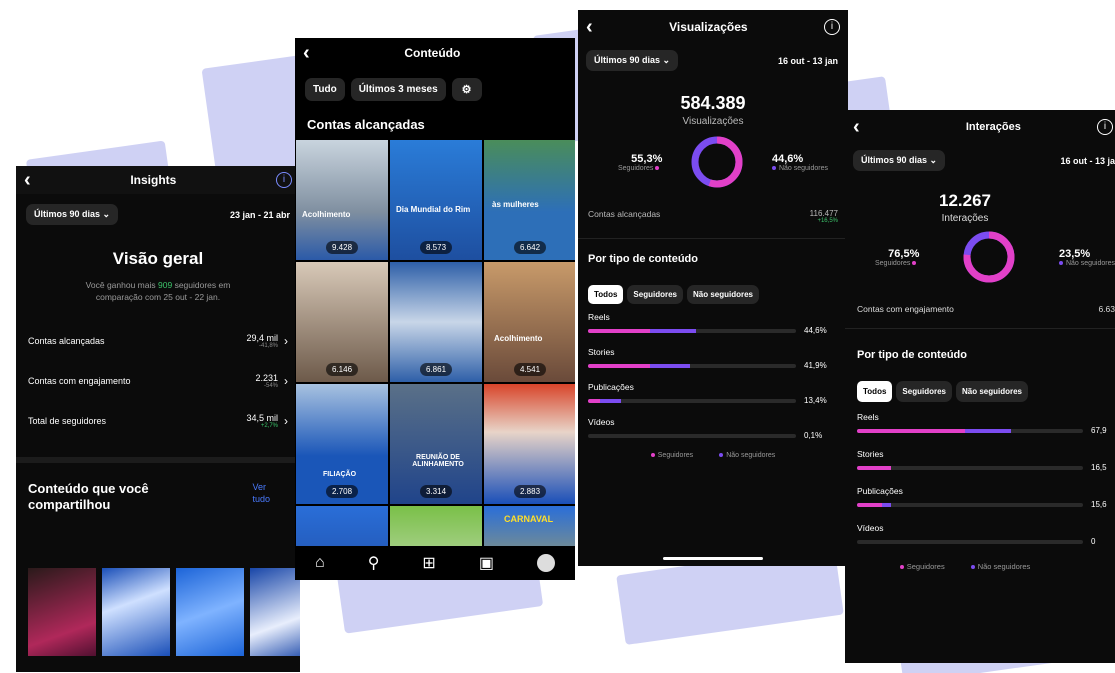 This screenshot has height=673, width=1115. I want to click on type-row: Publicações 15,6, so click(986, 497).